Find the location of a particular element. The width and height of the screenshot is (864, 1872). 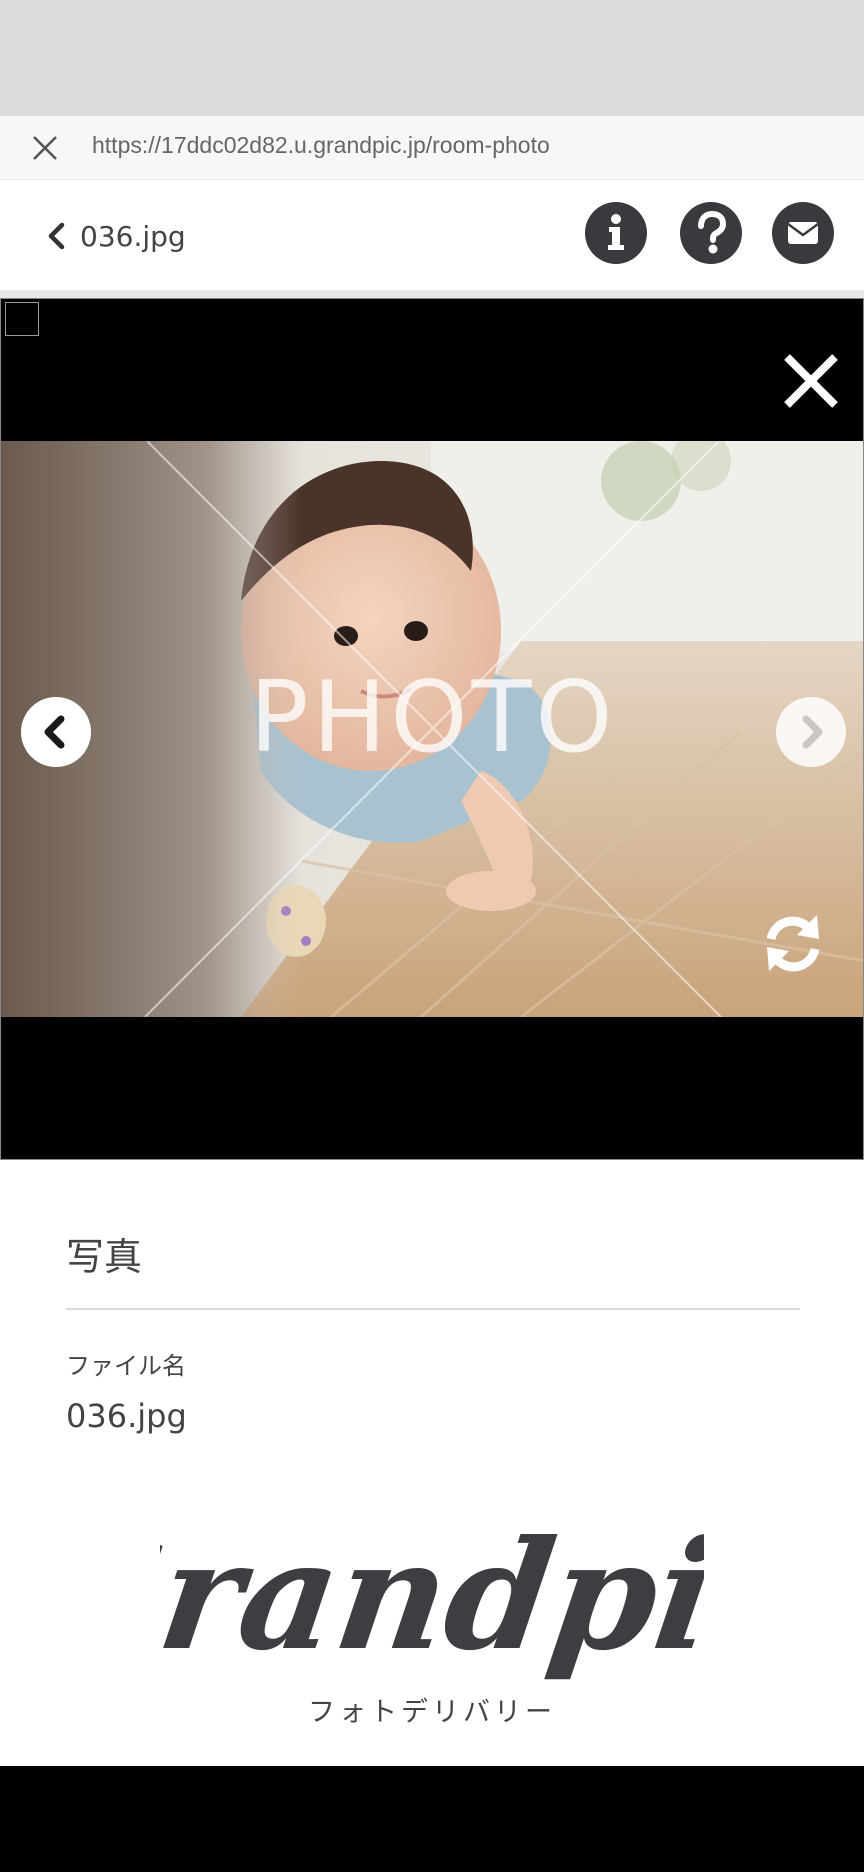

rotate-button is located at coordinates (793, 943).